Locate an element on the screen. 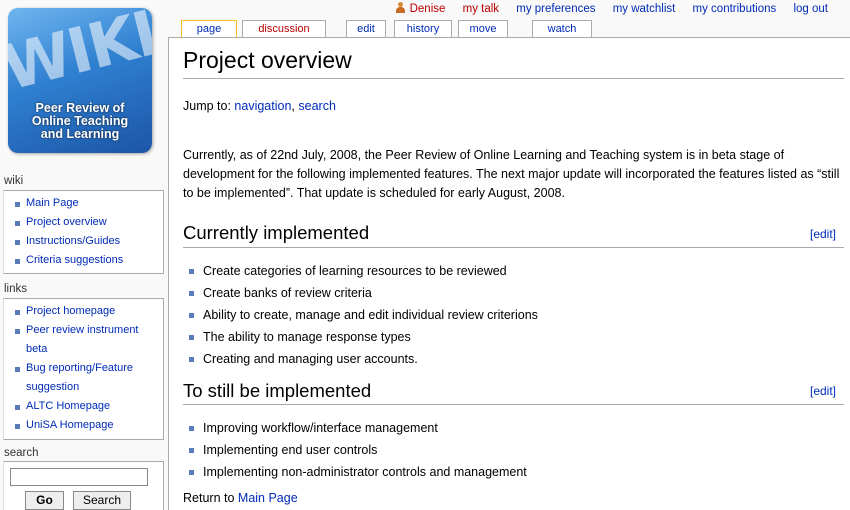 Image resolution: width=850 pixels, height=510 pixels. peer-review-link: Peer review instrument is located at coordinates (82, 330).